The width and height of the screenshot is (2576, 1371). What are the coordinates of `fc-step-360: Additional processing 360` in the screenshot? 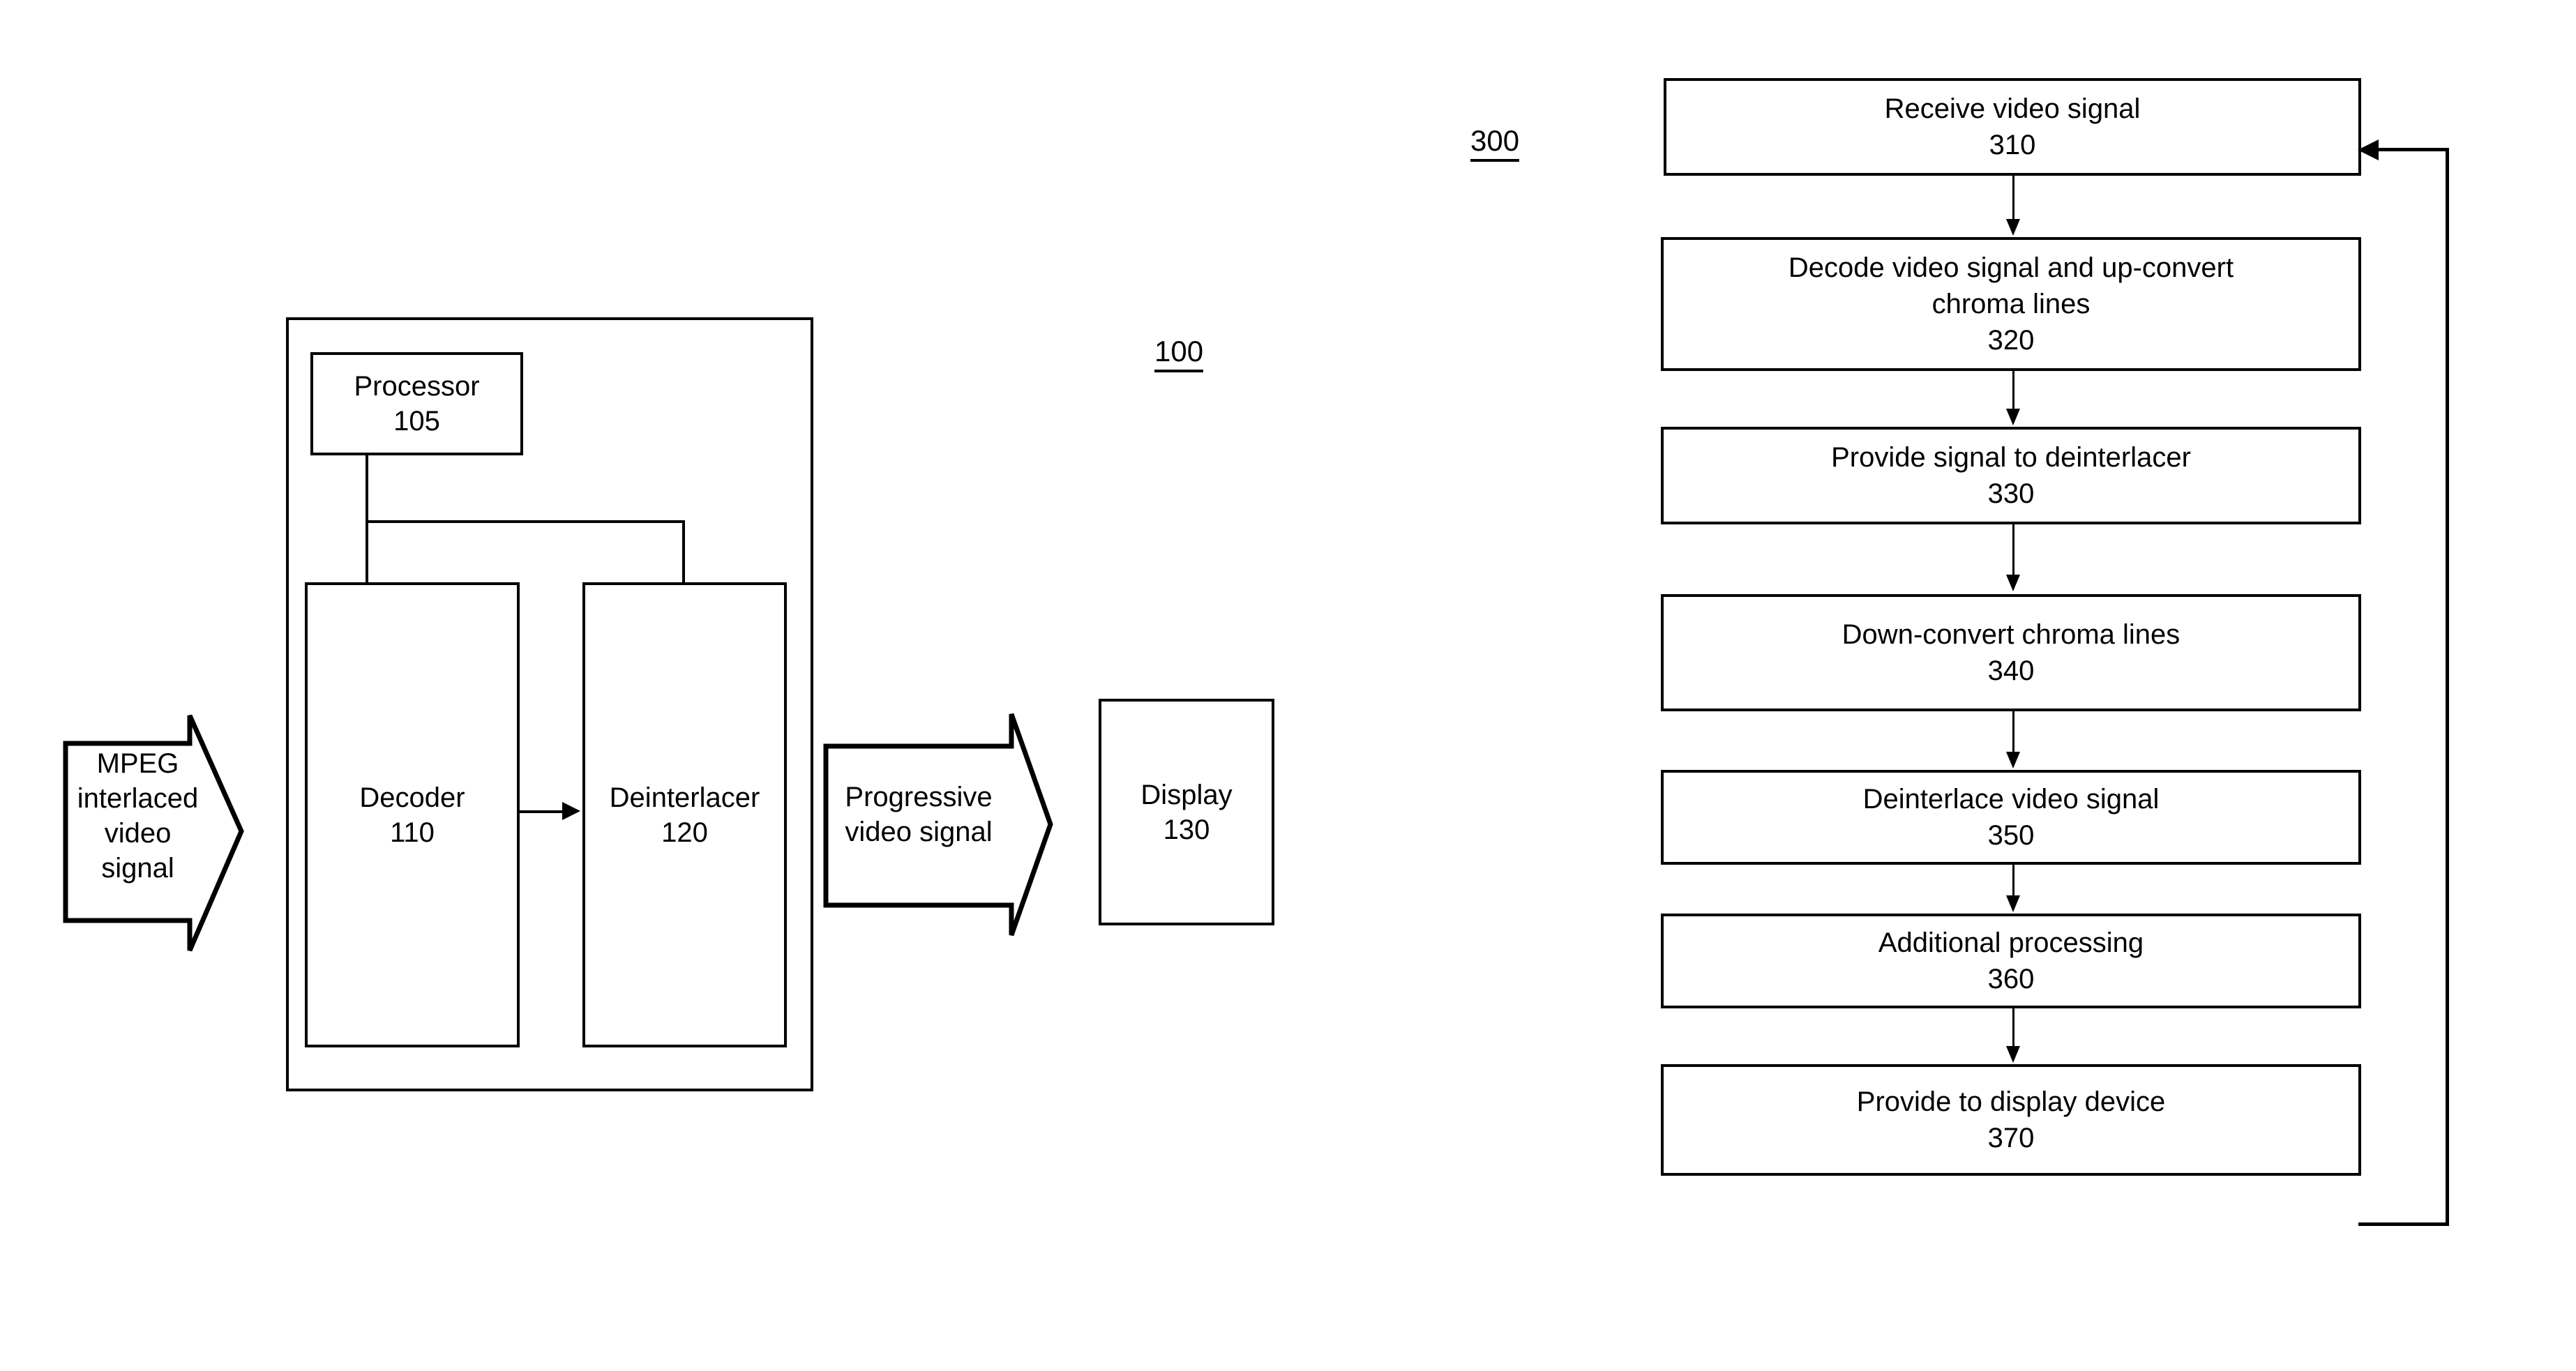 It's located at (2011, 961).